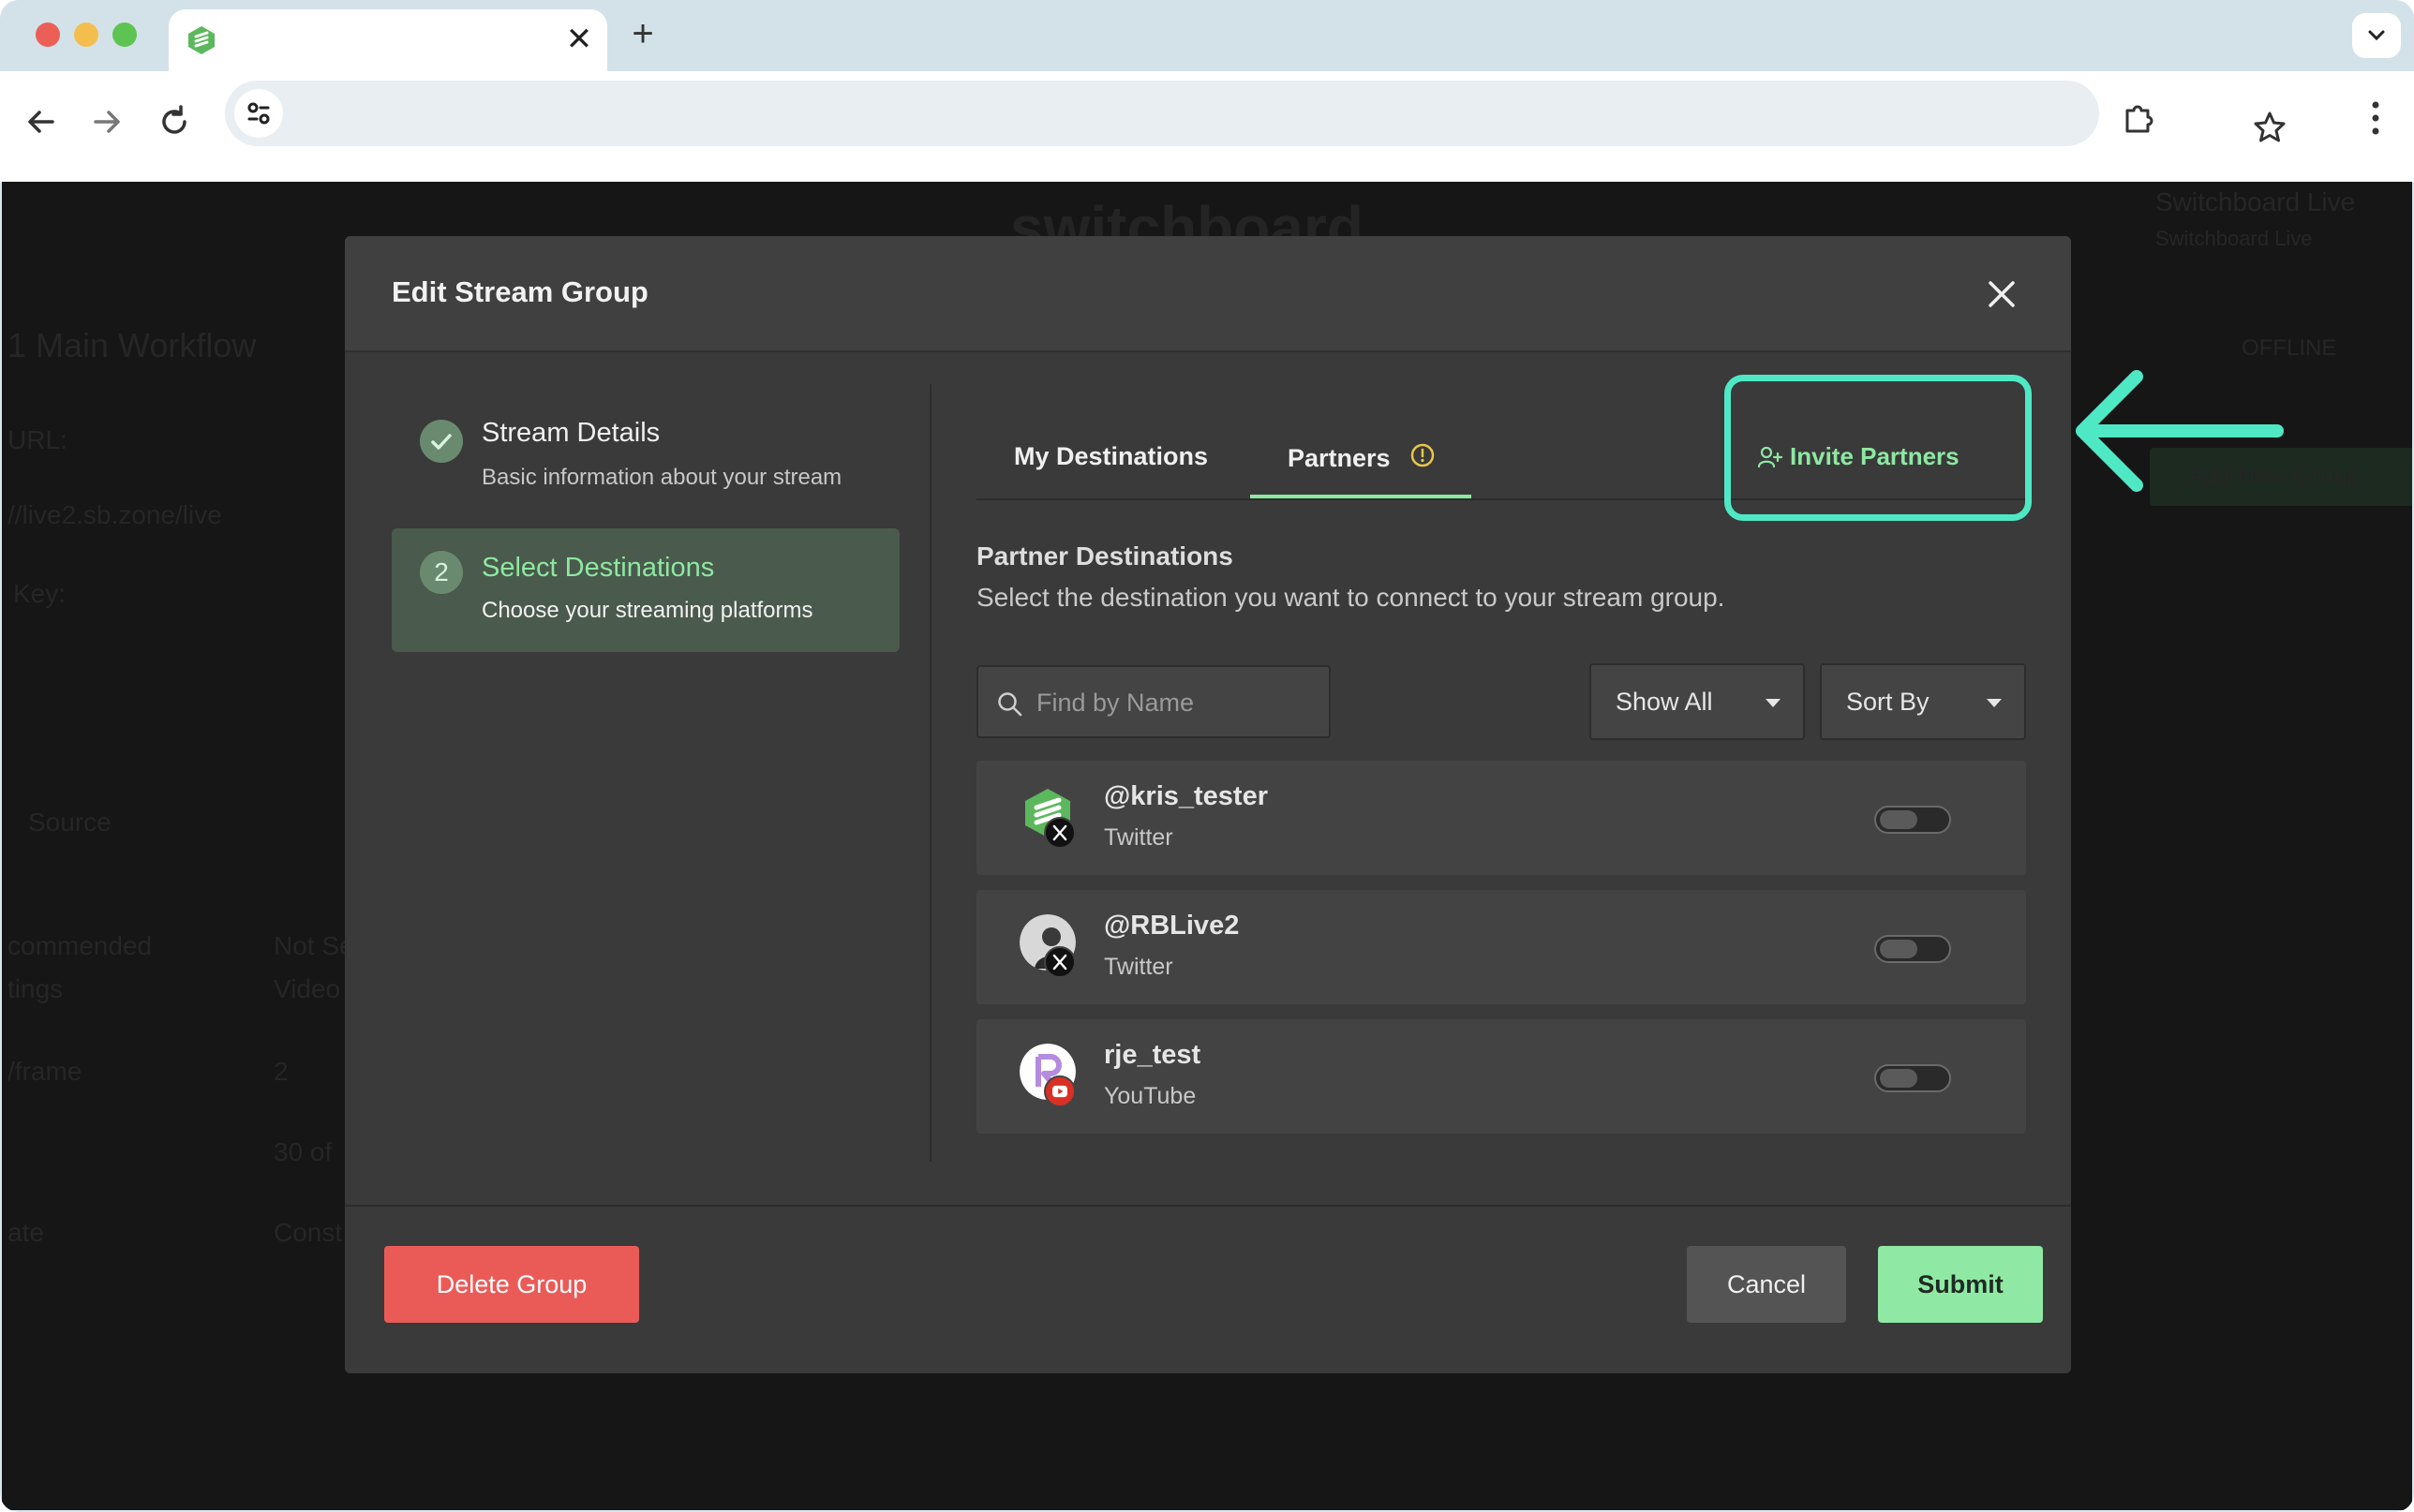 Image resolution: width=2414 pixels, height=1512 pixels. Describe the element at coordinates (1111, 456) in the screenshot. I see `tab-label: My Destinations` at that location.